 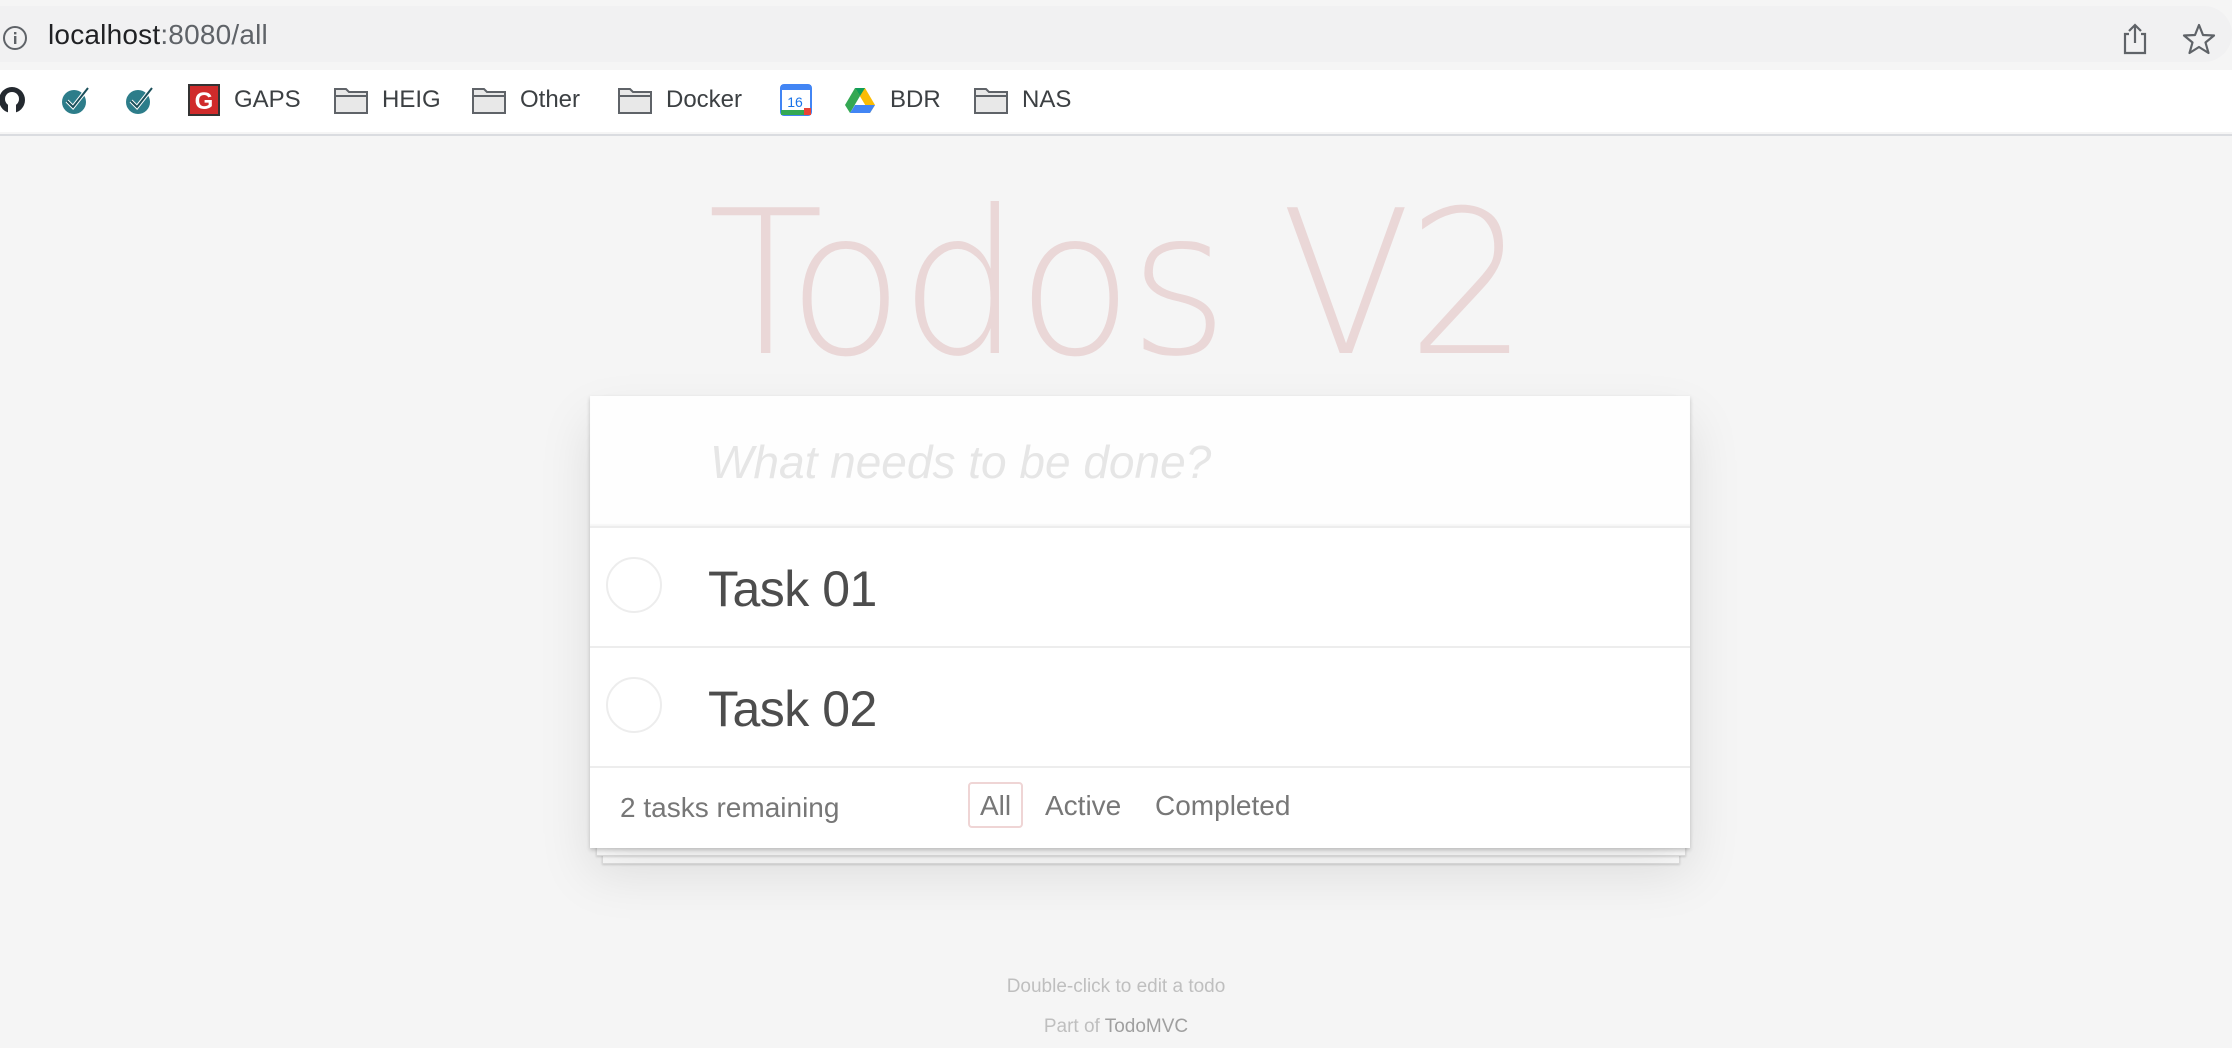 What do you see at coordinates (915, 99) in the screenshot?
I see `bookmark-label: BDR` at bounding box center [915, 99].